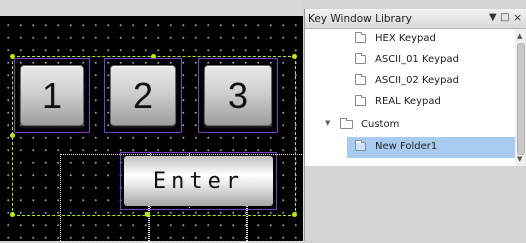  I want to click on tree-item-ascii02-keypad: ASCII_02 Keypad, so click(410, 81).